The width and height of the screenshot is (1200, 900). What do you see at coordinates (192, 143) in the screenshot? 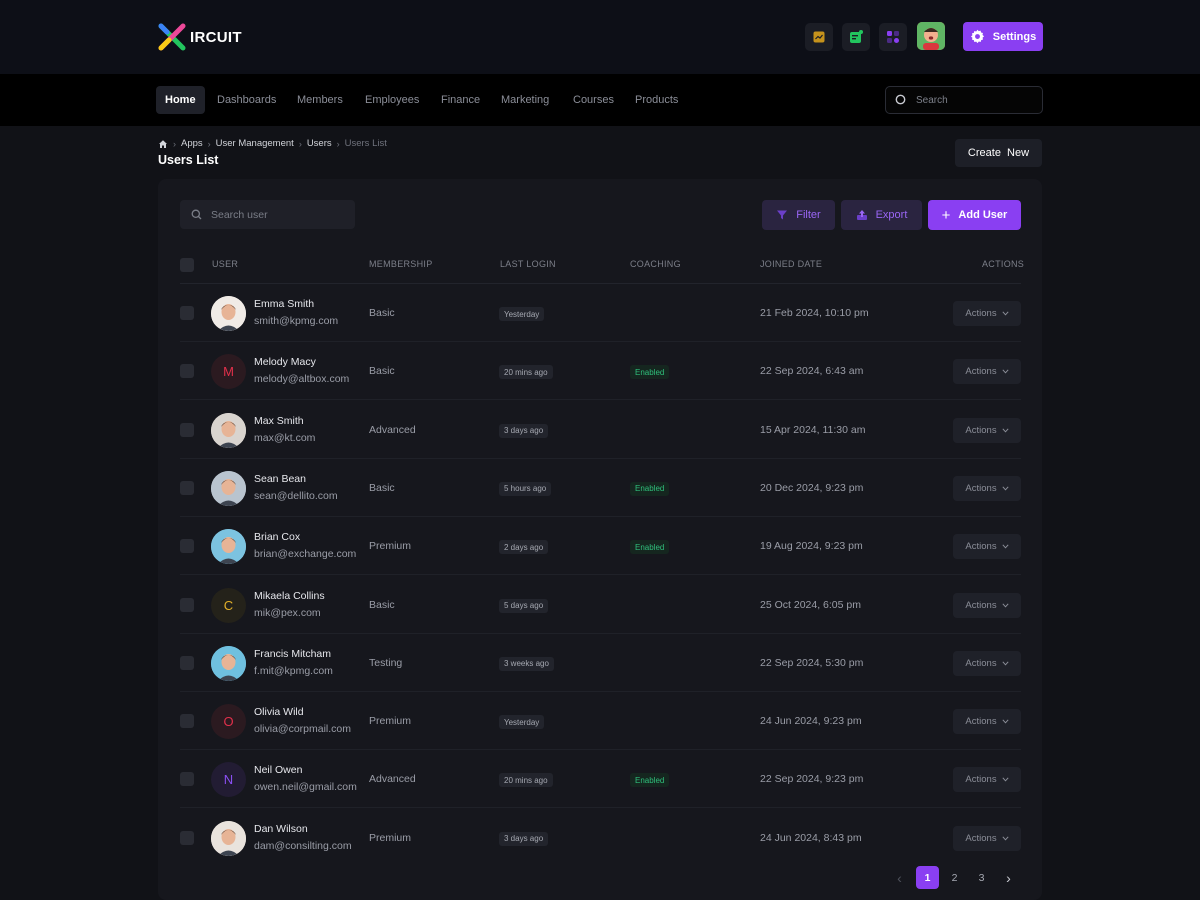
I see `breadcrumb-apps: Apps` at bounding box center [192, 143].